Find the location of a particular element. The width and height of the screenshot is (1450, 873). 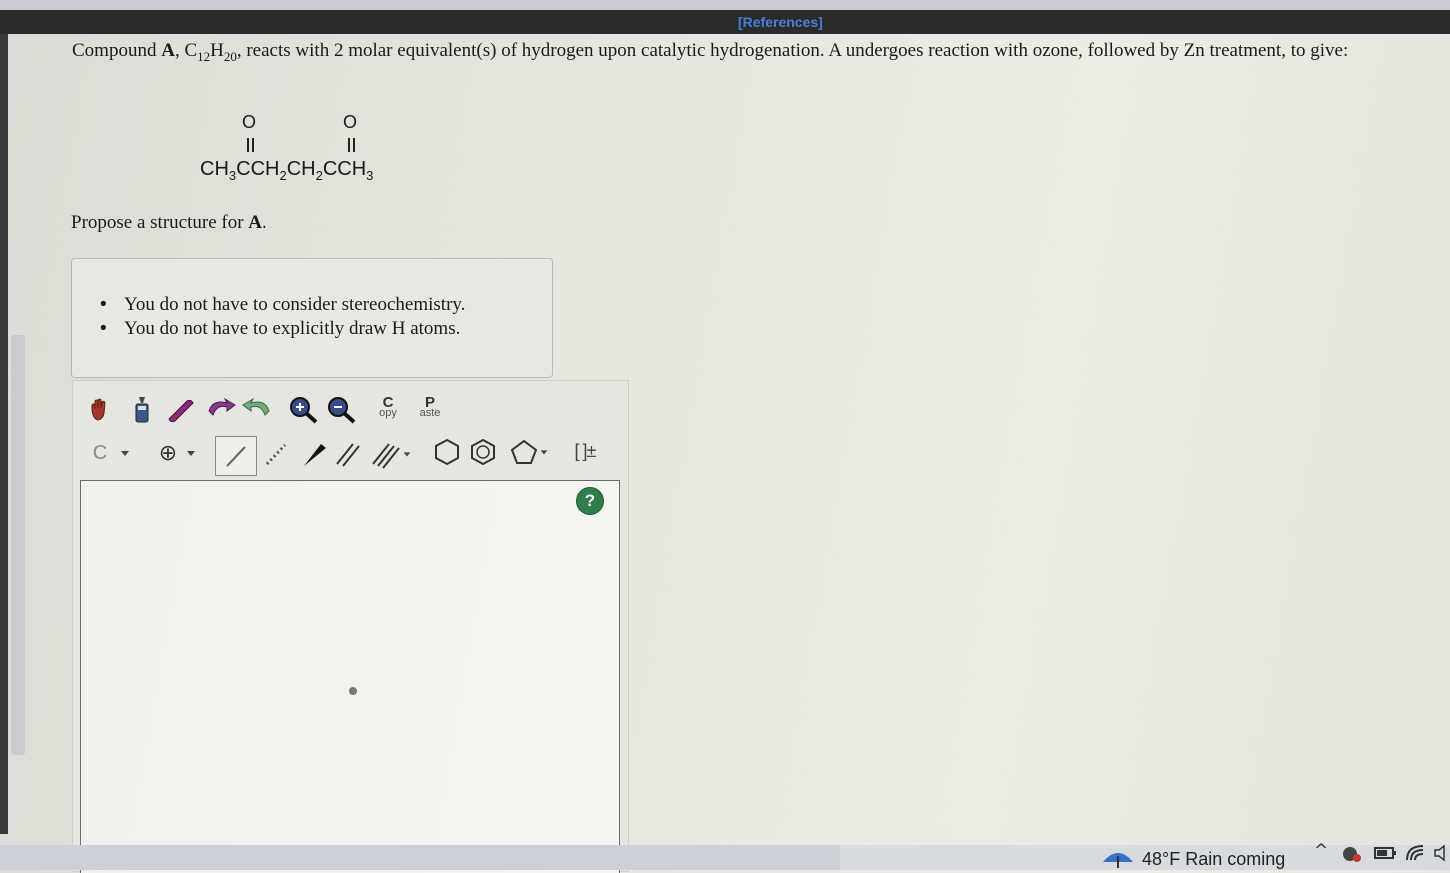

product-formula: CH3CCH2CH2CCH3 is located at coordinates (287, 170).